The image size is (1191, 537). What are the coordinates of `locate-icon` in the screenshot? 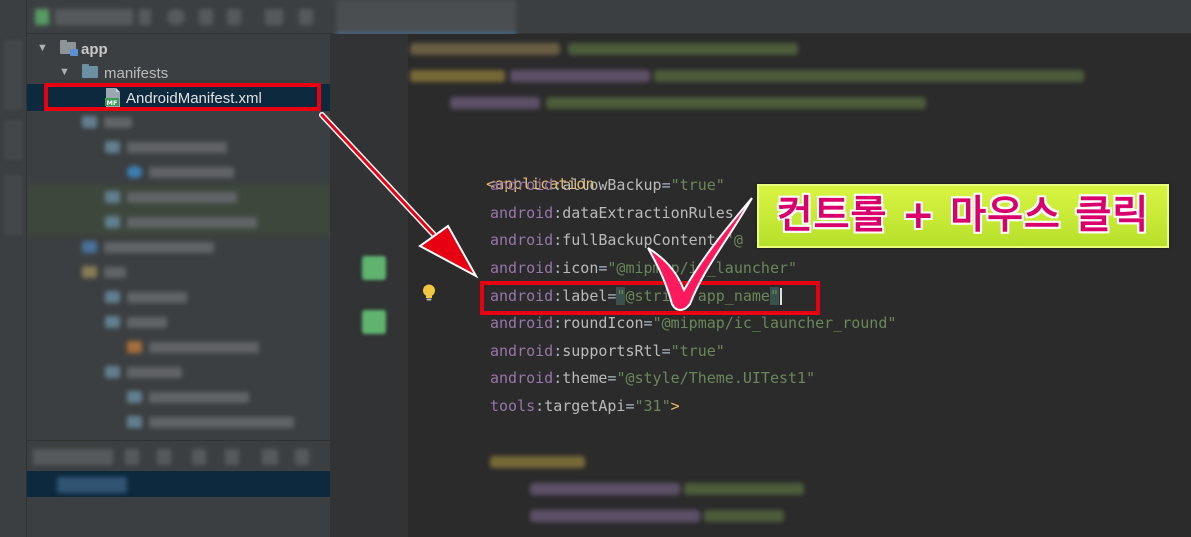 It's located at (176, 17).